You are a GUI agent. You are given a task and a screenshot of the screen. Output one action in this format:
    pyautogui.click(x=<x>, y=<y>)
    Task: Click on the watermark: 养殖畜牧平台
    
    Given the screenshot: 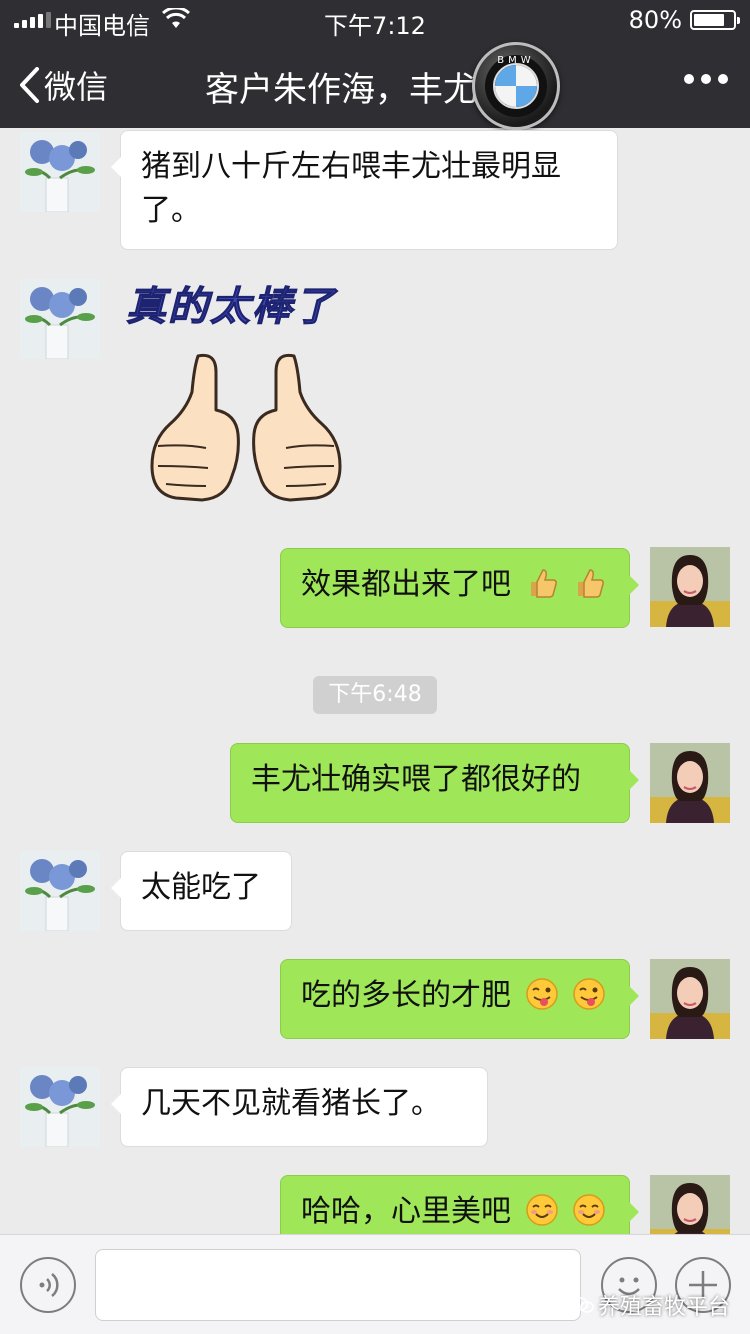 What is the action you would take?
    pyautogui.click(x=650, y=1305)
    